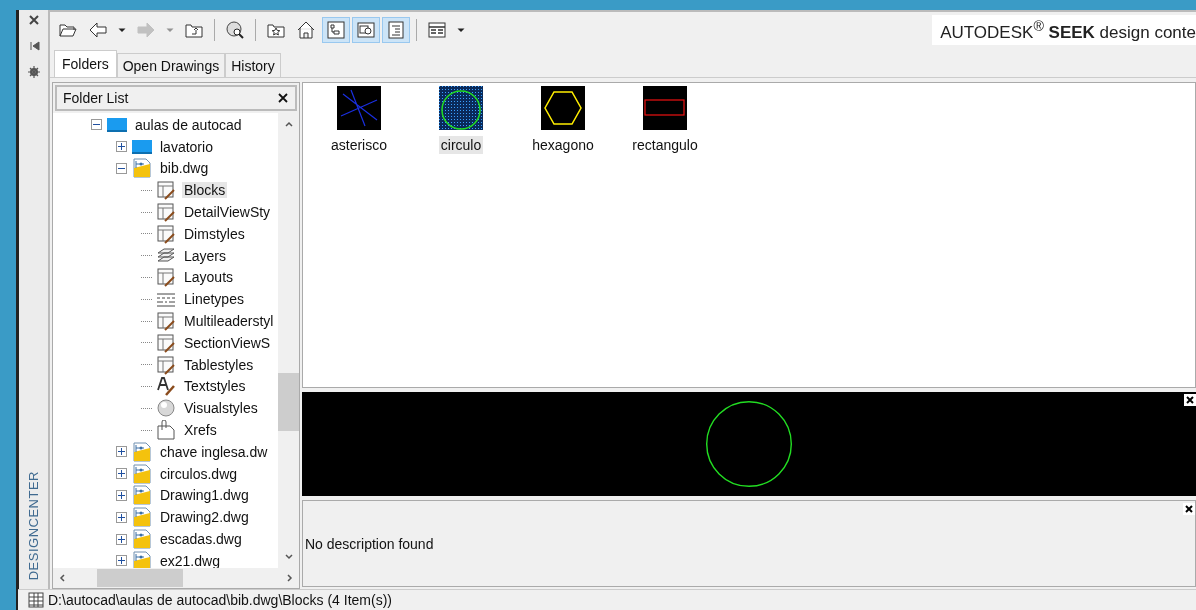 The height and width of the screenshot is (610, 1196). What do you see at coordinates (166, 386) in the screenshot?
I see `text-brush-icon` at bounding box center [166, 386].